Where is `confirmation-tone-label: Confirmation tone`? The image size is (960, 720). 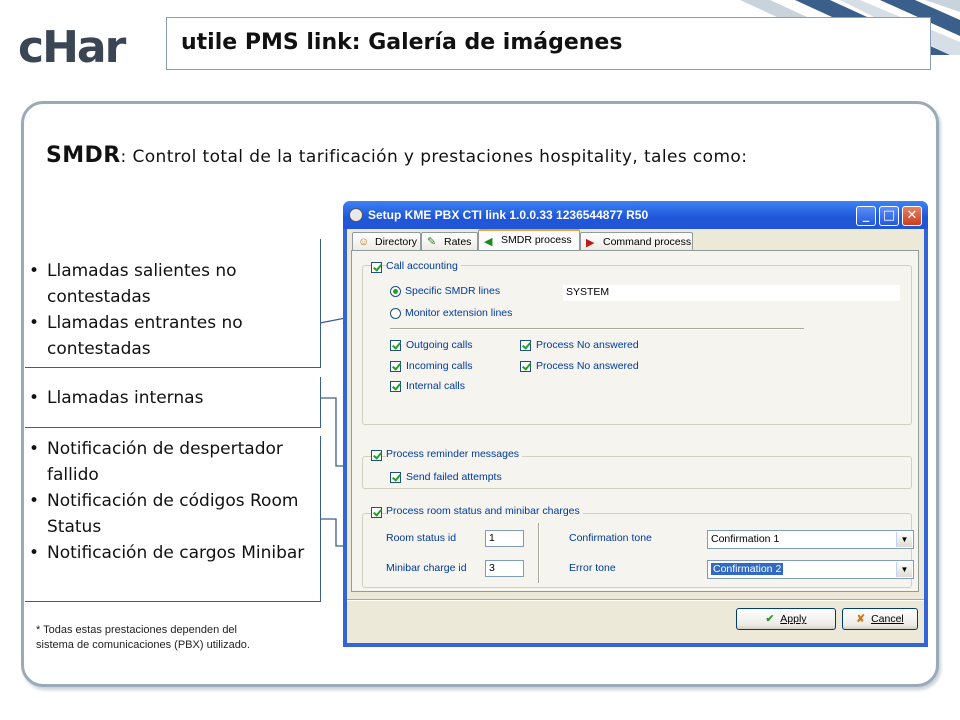
confirmation-tone-label: Confirmation tone is located at coordinates (610, 538).